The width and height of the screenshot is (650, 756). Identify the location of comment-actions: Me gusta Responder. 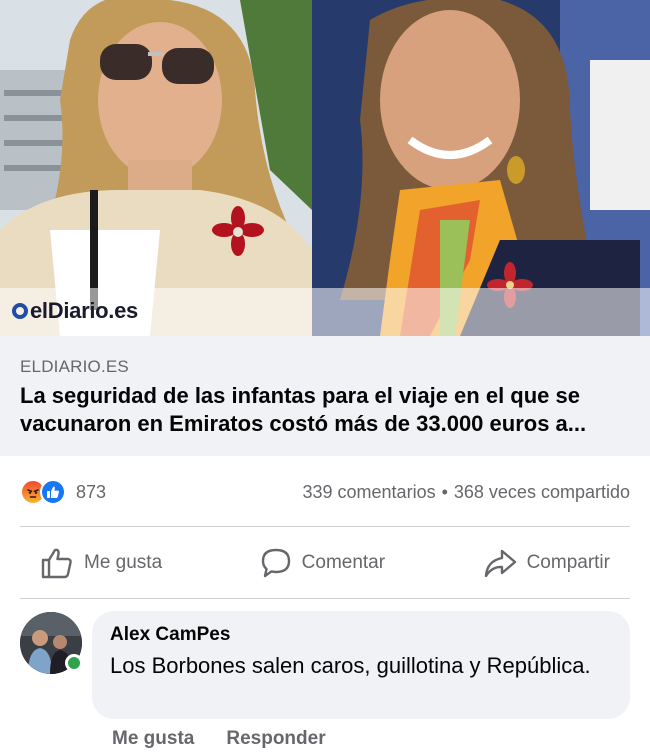
(219, 742).